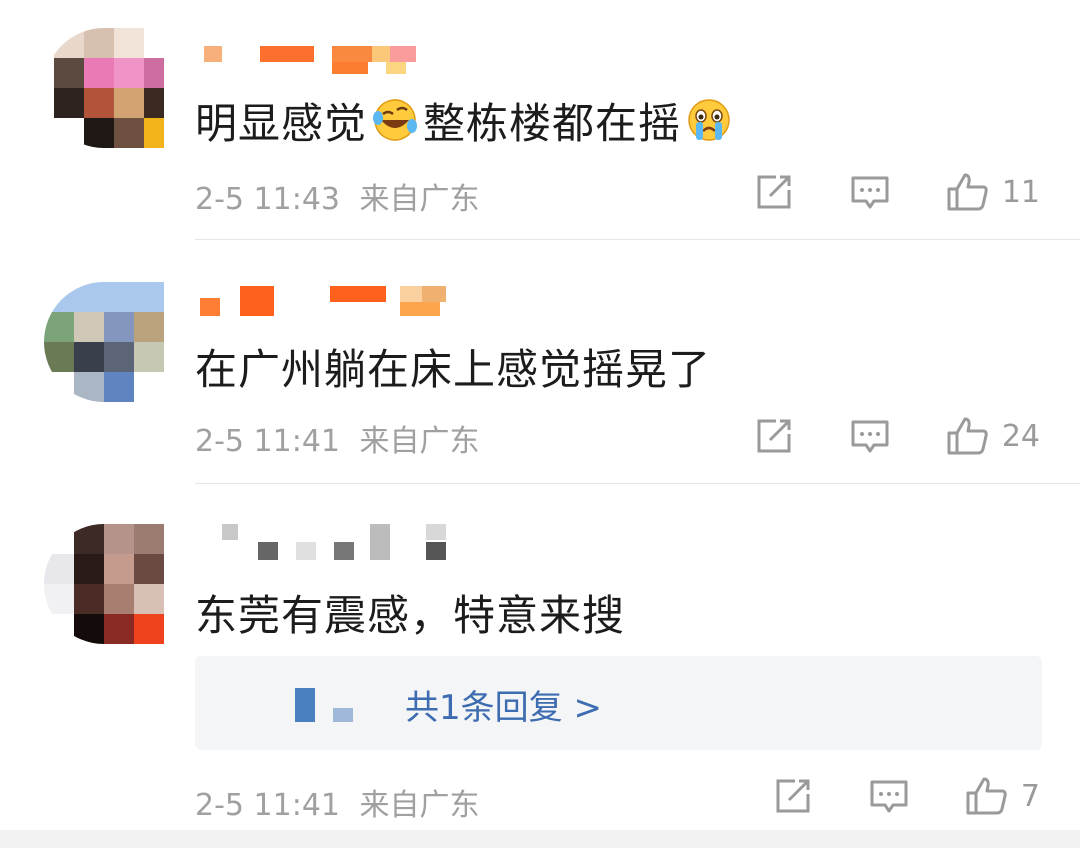  Describe the element at coordinates (897, 192) in the screenshot. I see `comment-actions: 11` at that location.